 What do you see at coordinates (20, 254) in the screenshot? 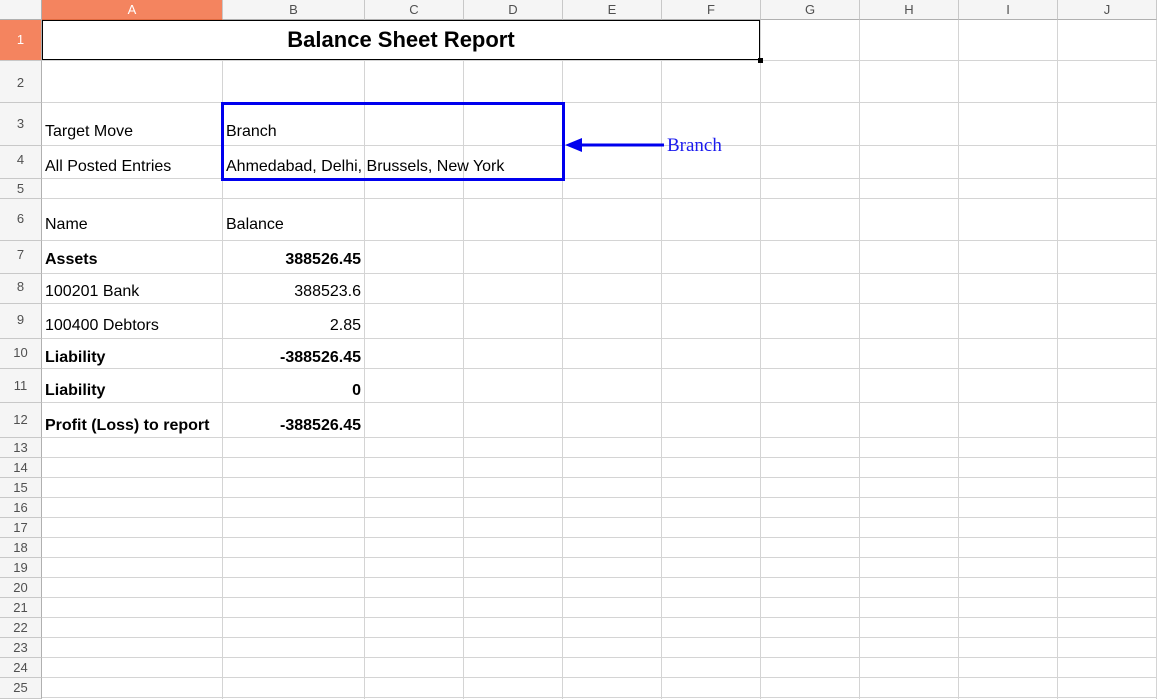
I see `row-number: 7` at bounding box center [20, 254].